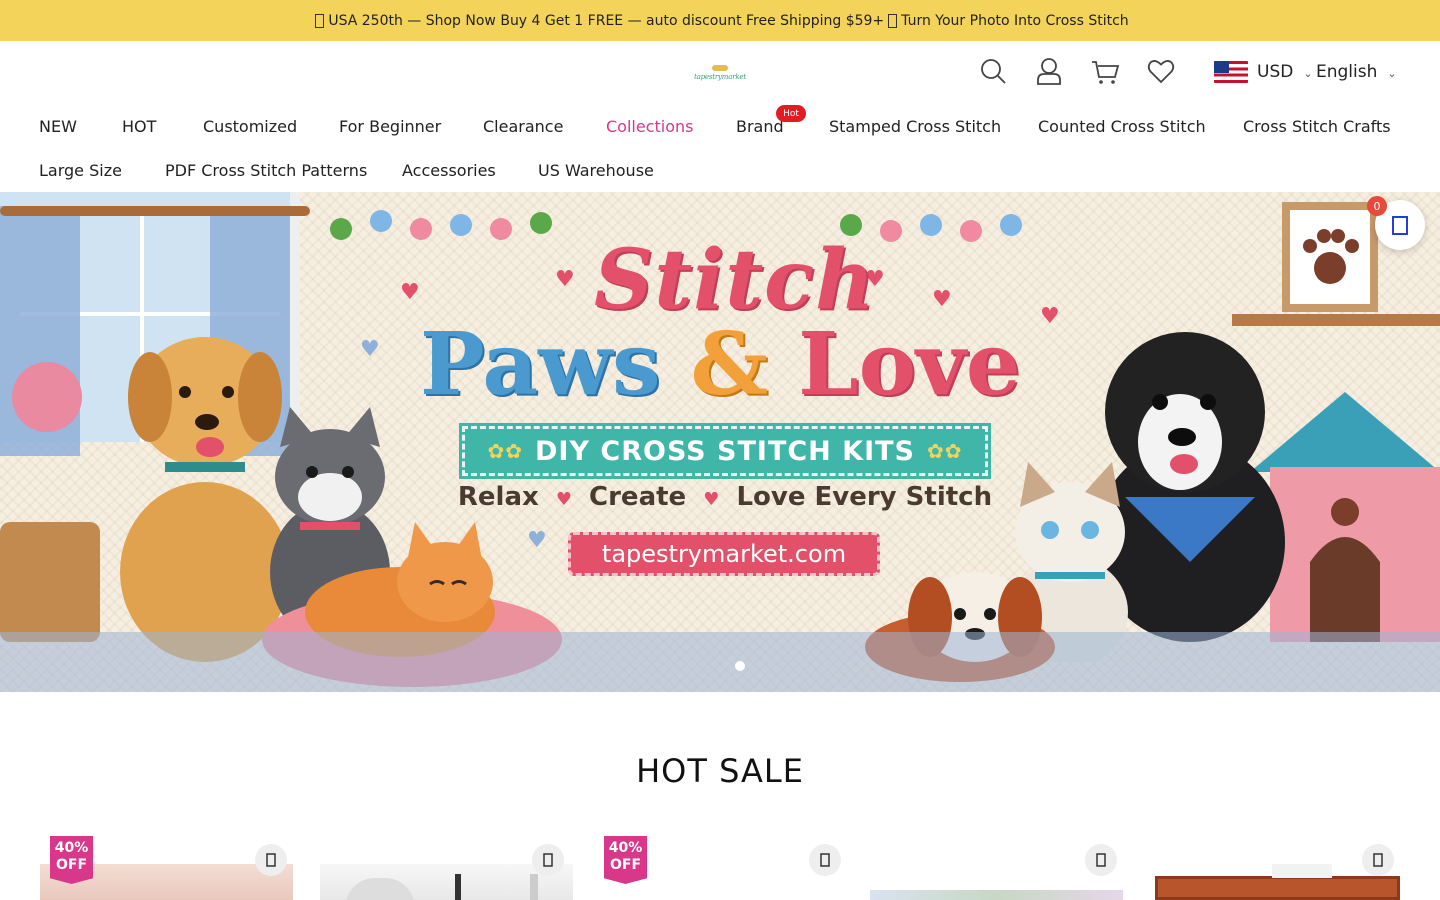 Image resolution: width=1440 pixels, height=900 pixels. What do you see at coordinates (1122, 127) in the screenshot?
I see `nav-item-counted-cross-stitch: Counted Cross Stitch` at bounding box center [1122, 127].